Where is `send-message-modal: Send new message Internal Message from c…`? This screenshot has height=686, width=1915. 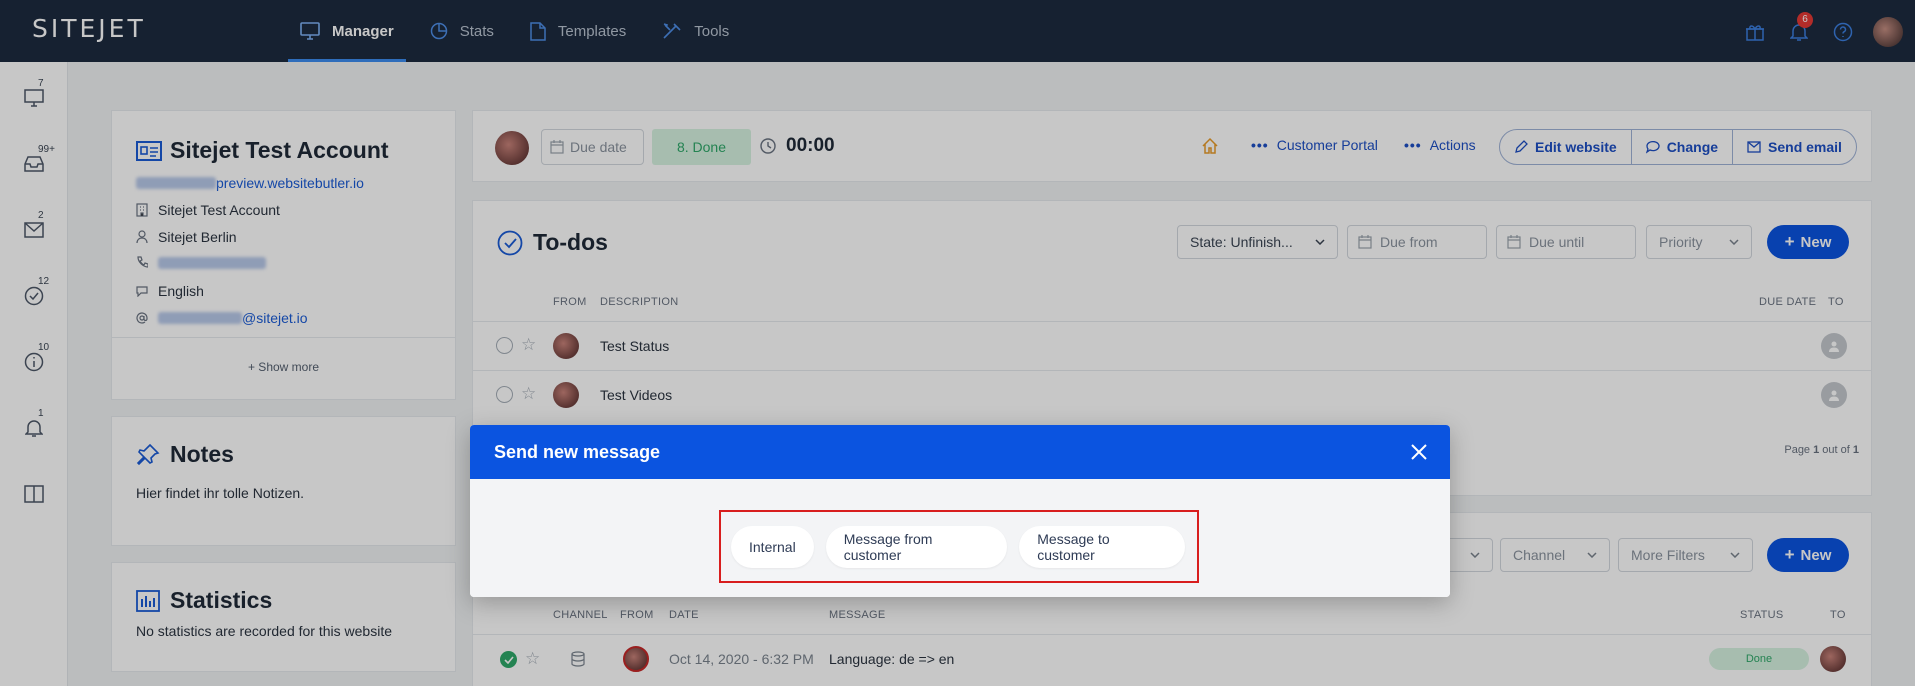
send-message-modal: Send new message Internal Message from c… is located at coordinates (960, 511).